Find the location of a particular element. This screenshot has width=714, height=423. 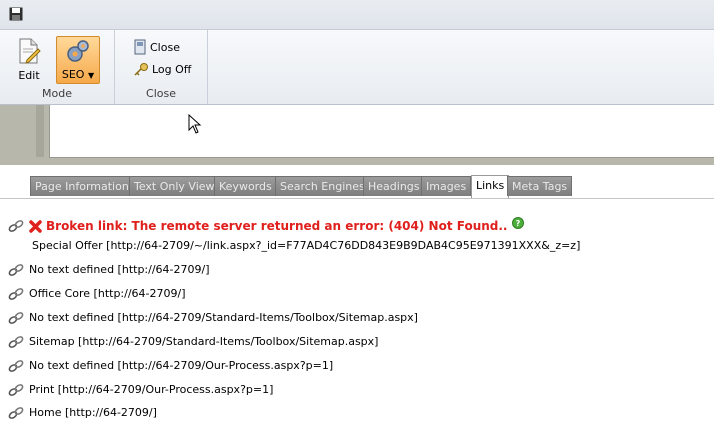

tab-headings: Headings is located at coordinates (394, 186).